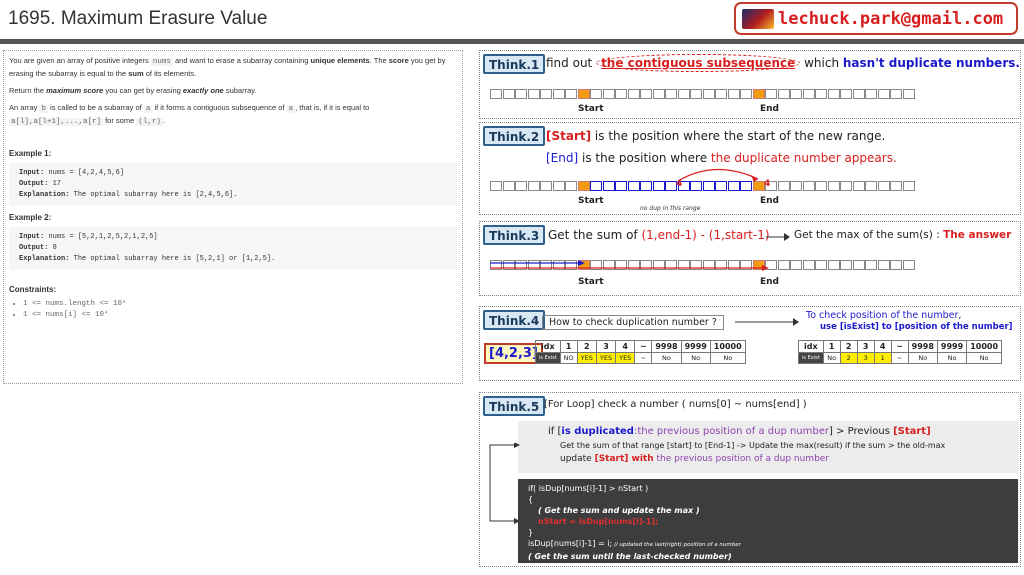 The image size is (1024, 575). I want to click on think3-text: Get the sum of (1,end-1) - (1,start-1), so click(659, 235).